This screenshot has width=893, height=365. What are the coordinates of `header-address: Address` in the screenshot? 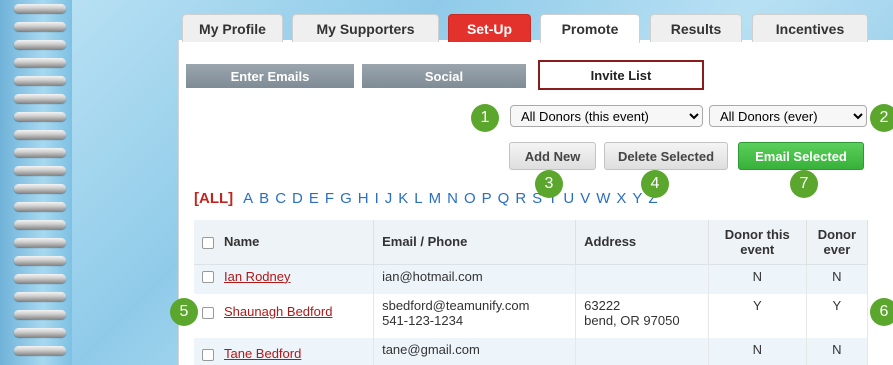 It's located at (642, 242).